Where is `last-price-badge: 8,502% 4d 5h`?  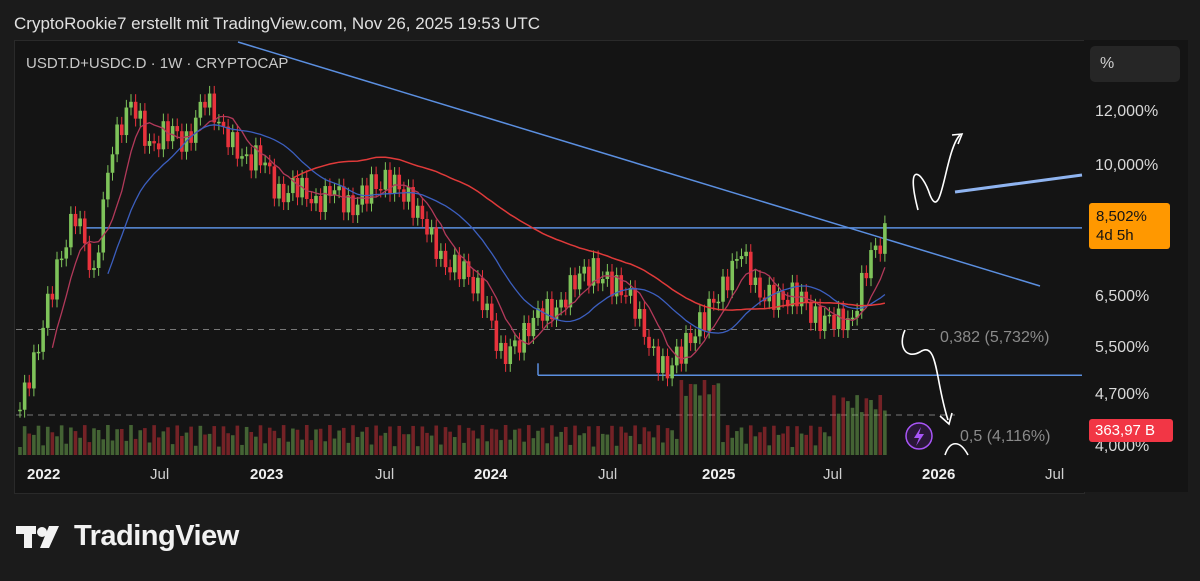
last-price-badge: 8,502% 4d 5h is located at coordinates (1129, 226).